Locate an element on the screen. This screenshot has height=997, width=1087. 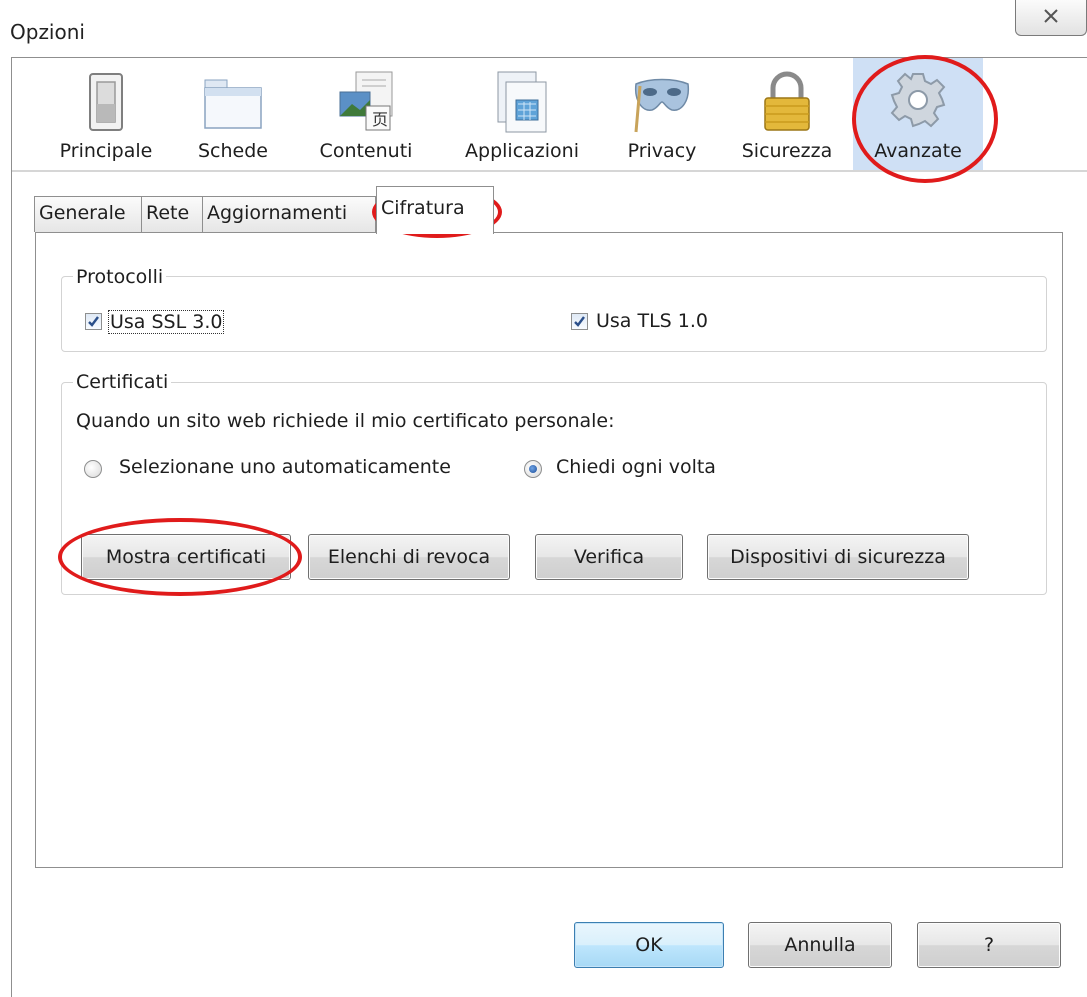
tls-checkbox-label: Usa TLS 1.0 is located at coordinates (652, 321).